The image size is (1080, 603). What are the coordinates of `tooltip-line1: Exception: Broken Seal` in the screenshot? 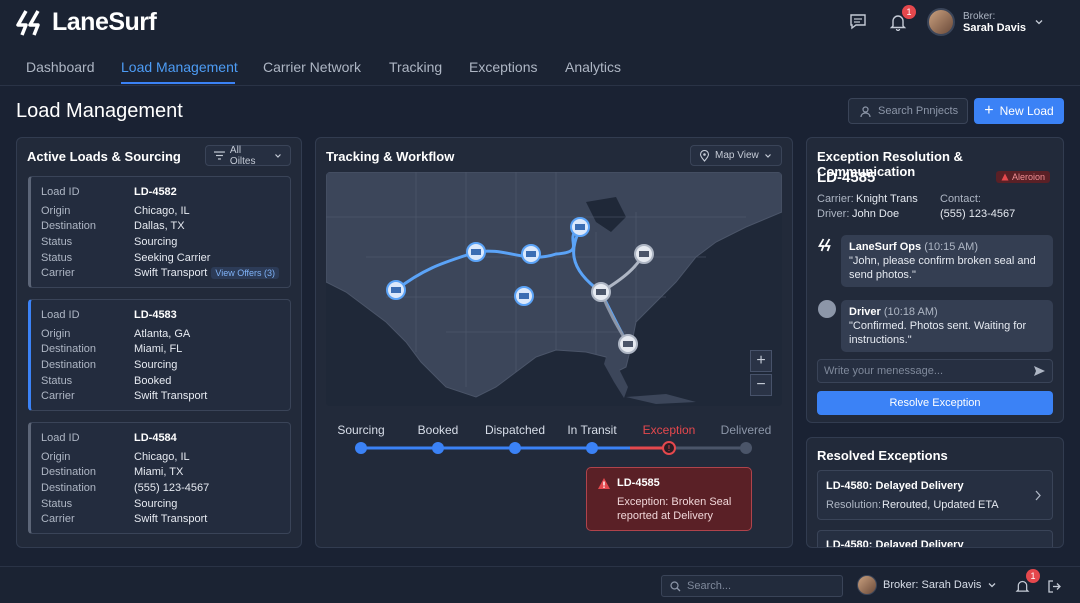 It's located at (674, 502).